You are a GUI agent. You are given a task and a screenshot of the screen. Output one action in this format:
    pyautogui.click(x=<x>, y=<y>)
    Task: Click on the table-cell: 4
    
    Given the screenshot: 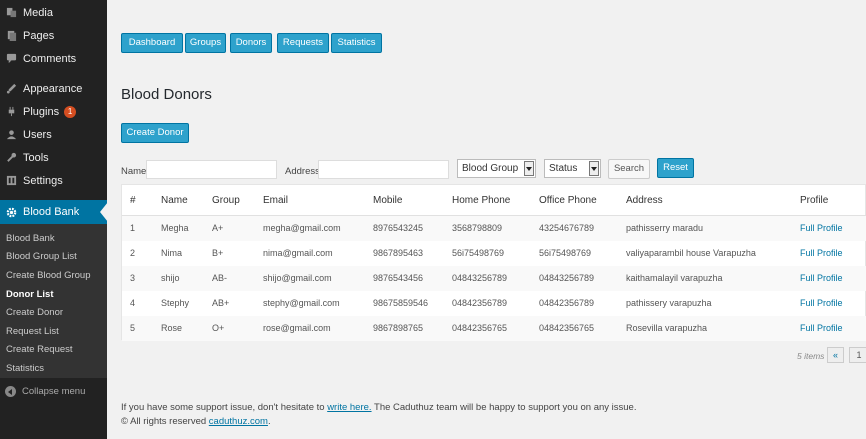 What is the action you would take?
    pyautogui.click(x=133, y=303)
    